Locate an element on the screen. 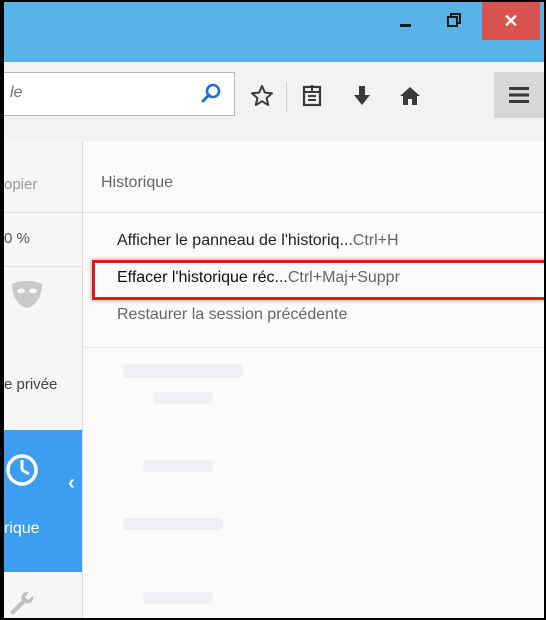 The image size is (546, 620). wrench-icon is located at coordinates (21, 604).